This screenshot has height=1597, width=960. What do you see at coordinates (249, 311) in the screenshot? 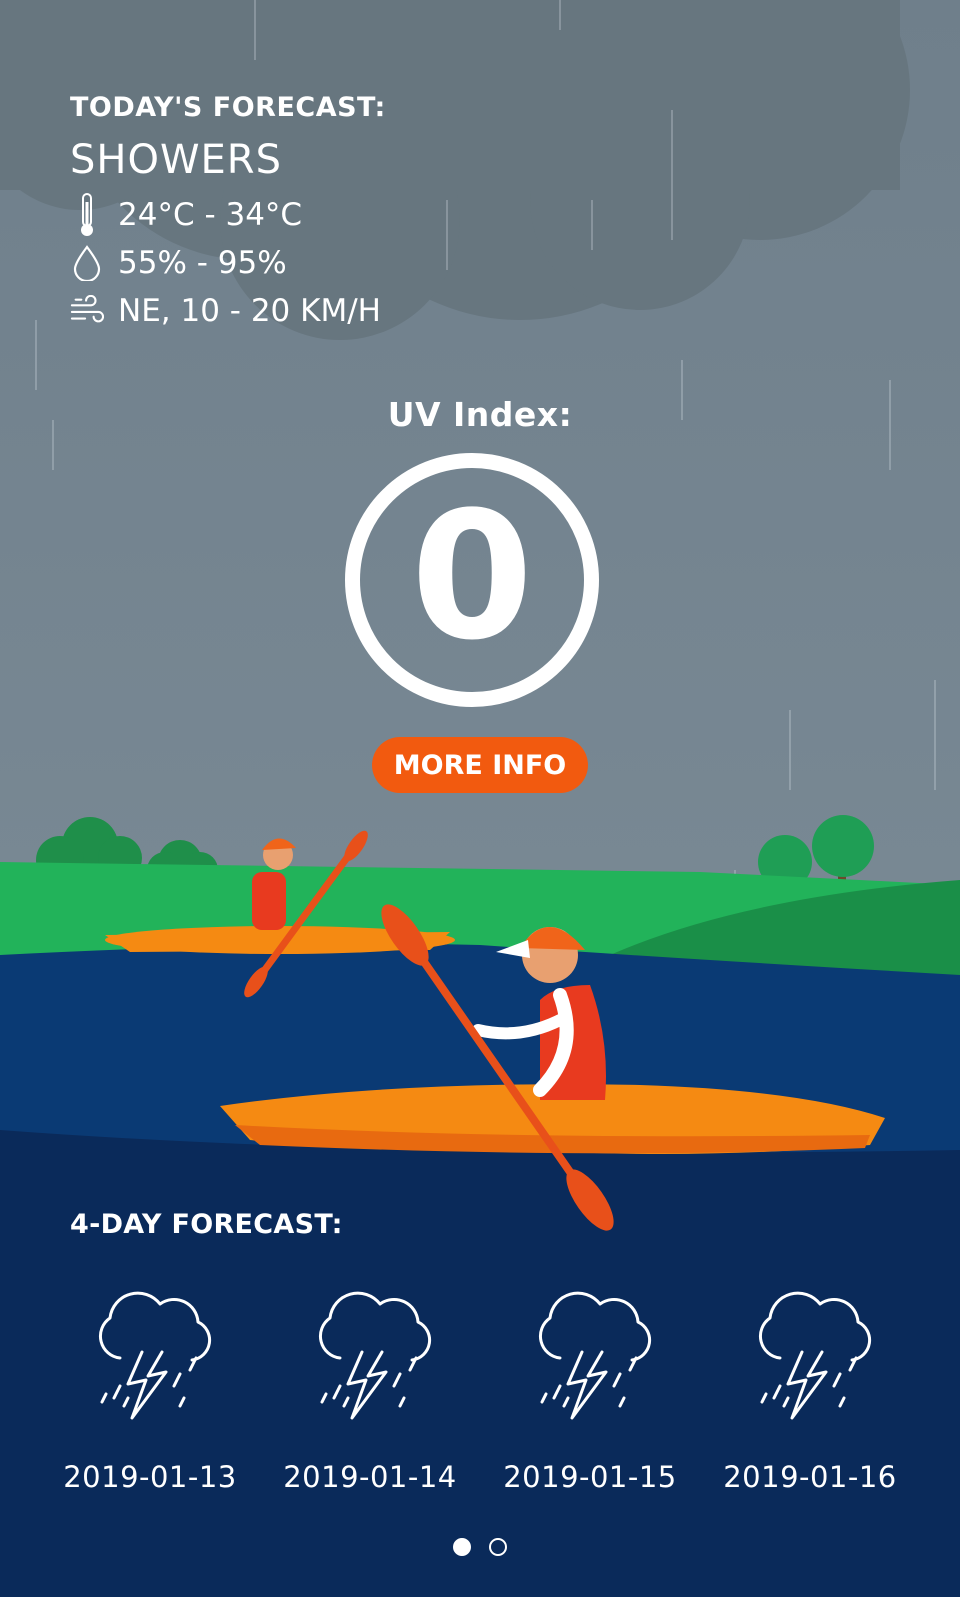
I see `wind-info: NE, 10 - 20 KM/H` at bounding box center [249, 311].